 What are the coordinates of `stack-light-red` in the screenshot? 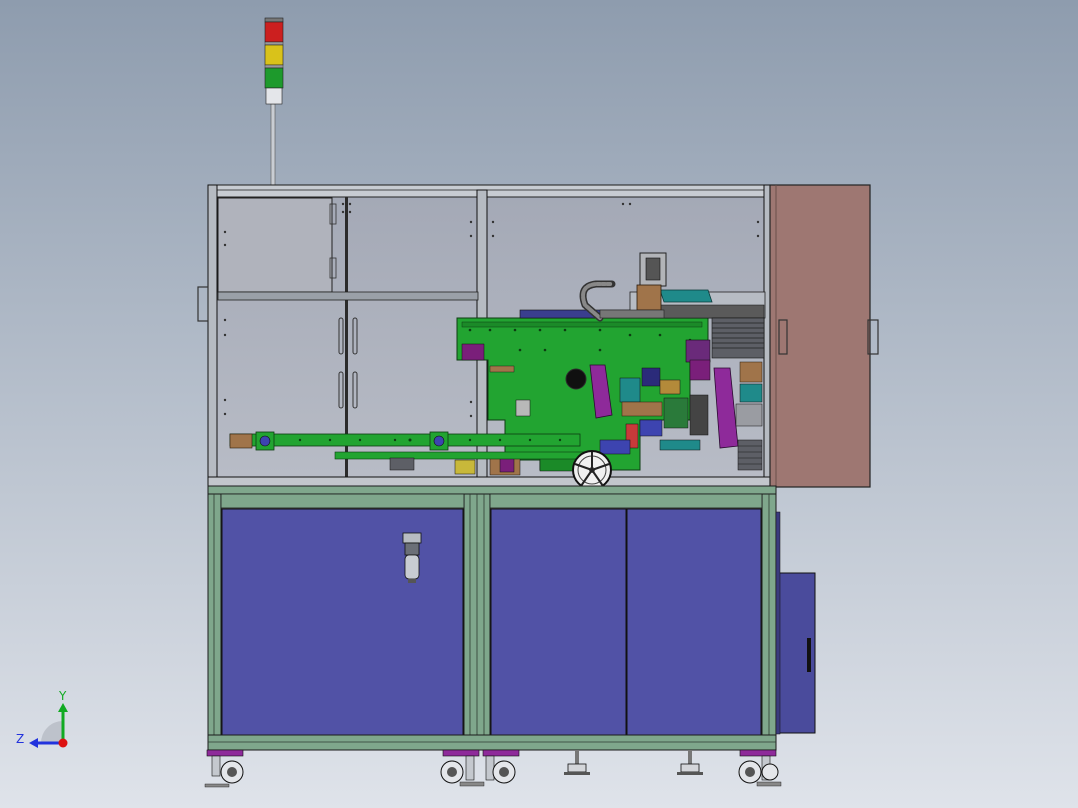 It's located at (274, 32).